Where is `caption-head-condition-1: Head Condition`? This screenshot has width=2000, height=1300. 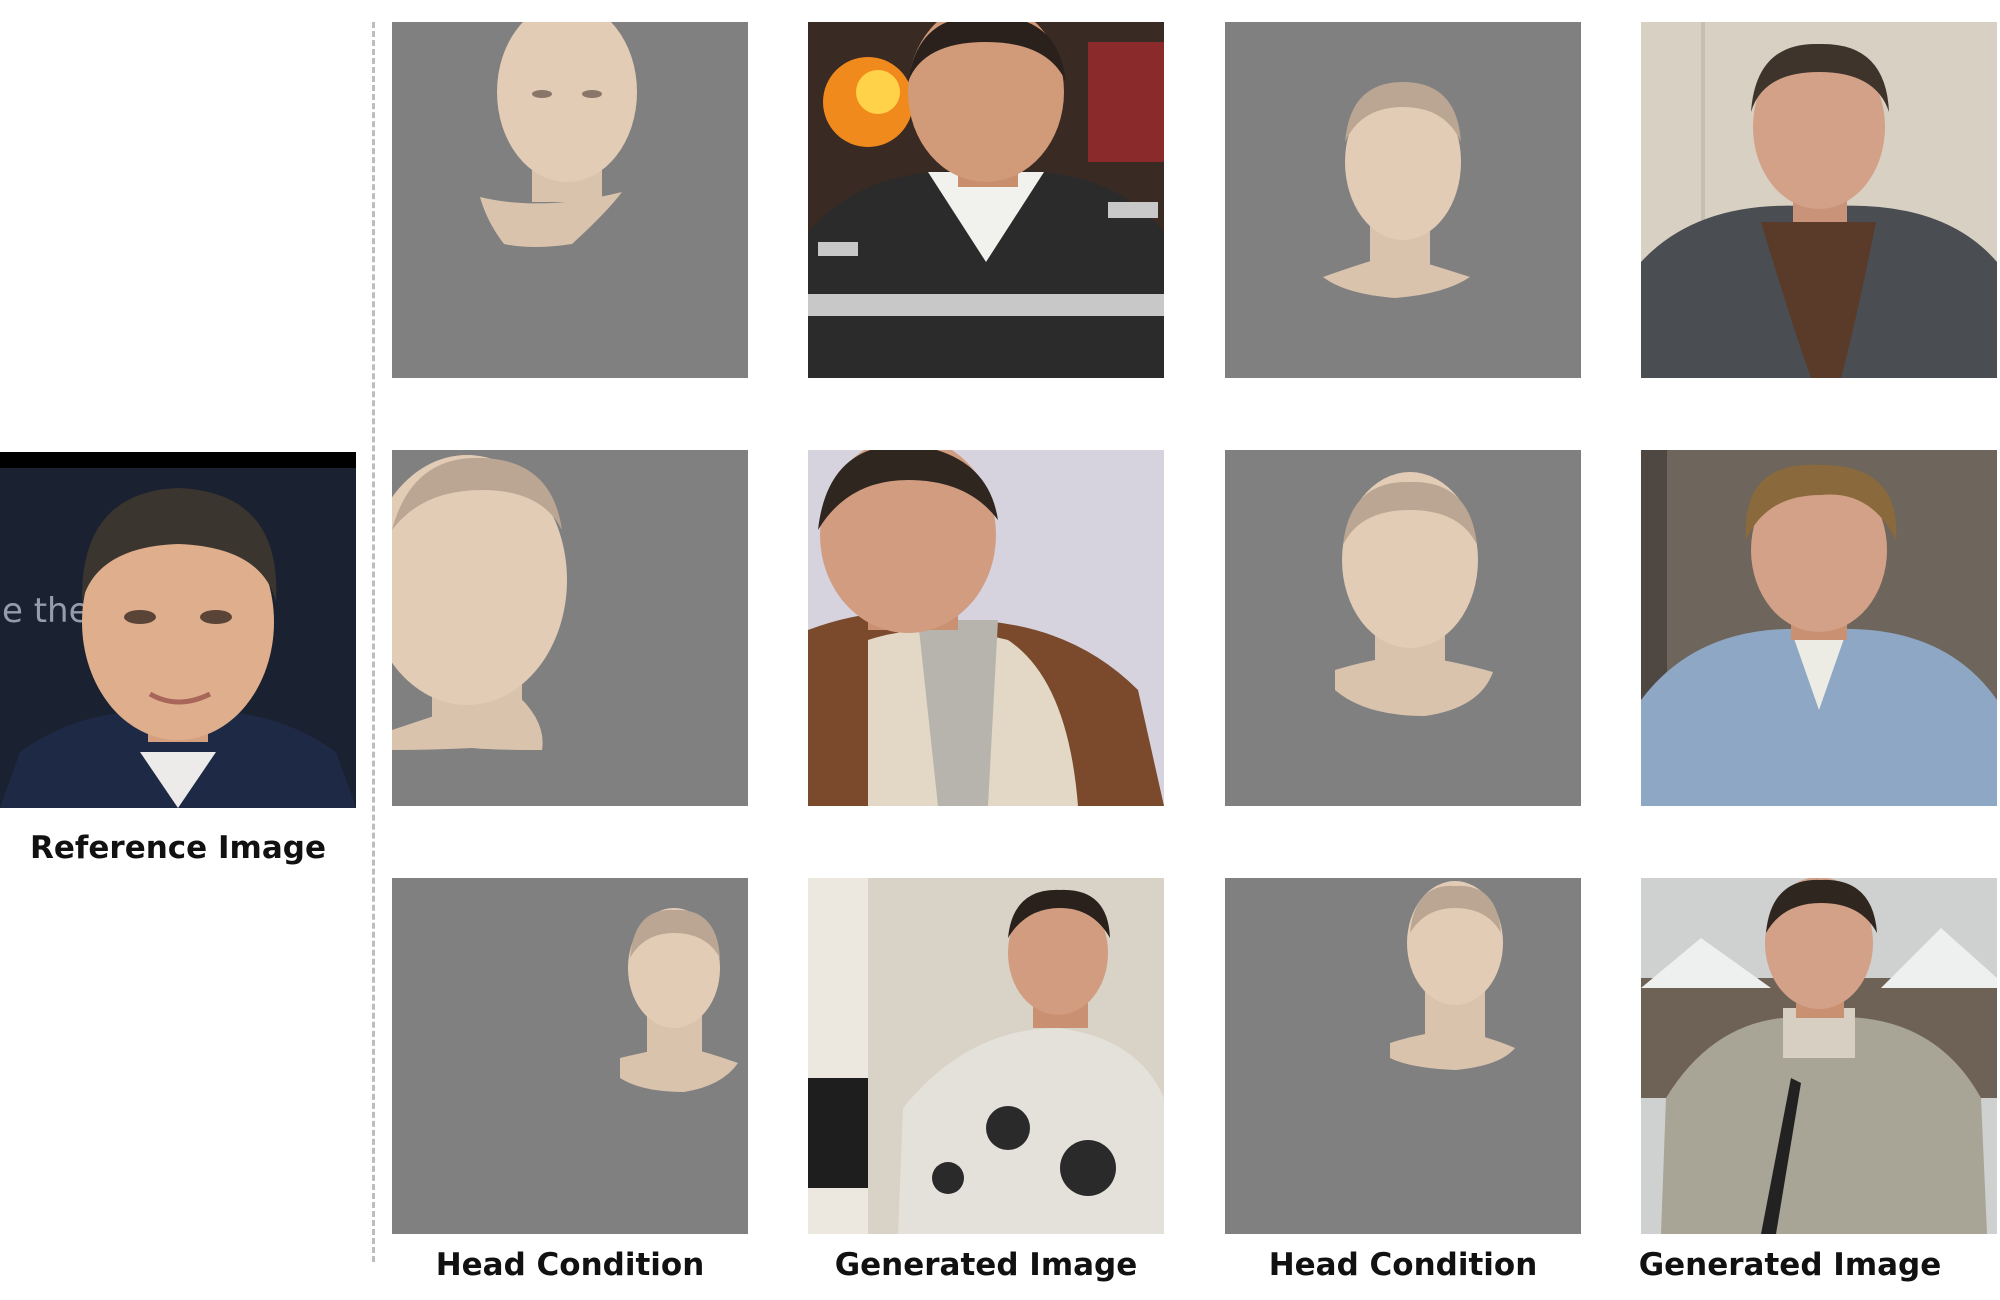
caption-head-condition-1: Head Condition is located at coordinates (570, 1265).